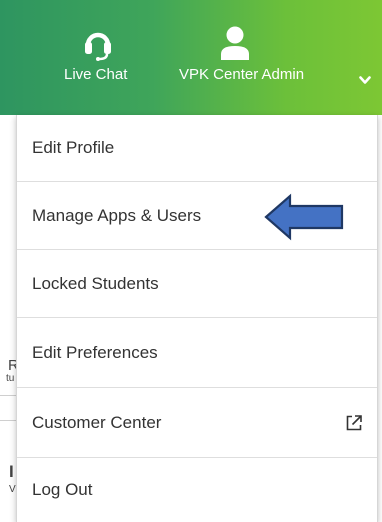 This screenshot has height=522, width=382. What do you see at coordinates (274, 57) in the screenshot?
I see `user-menu-button: VPK Center Admin` at bounding box center [274, 57].